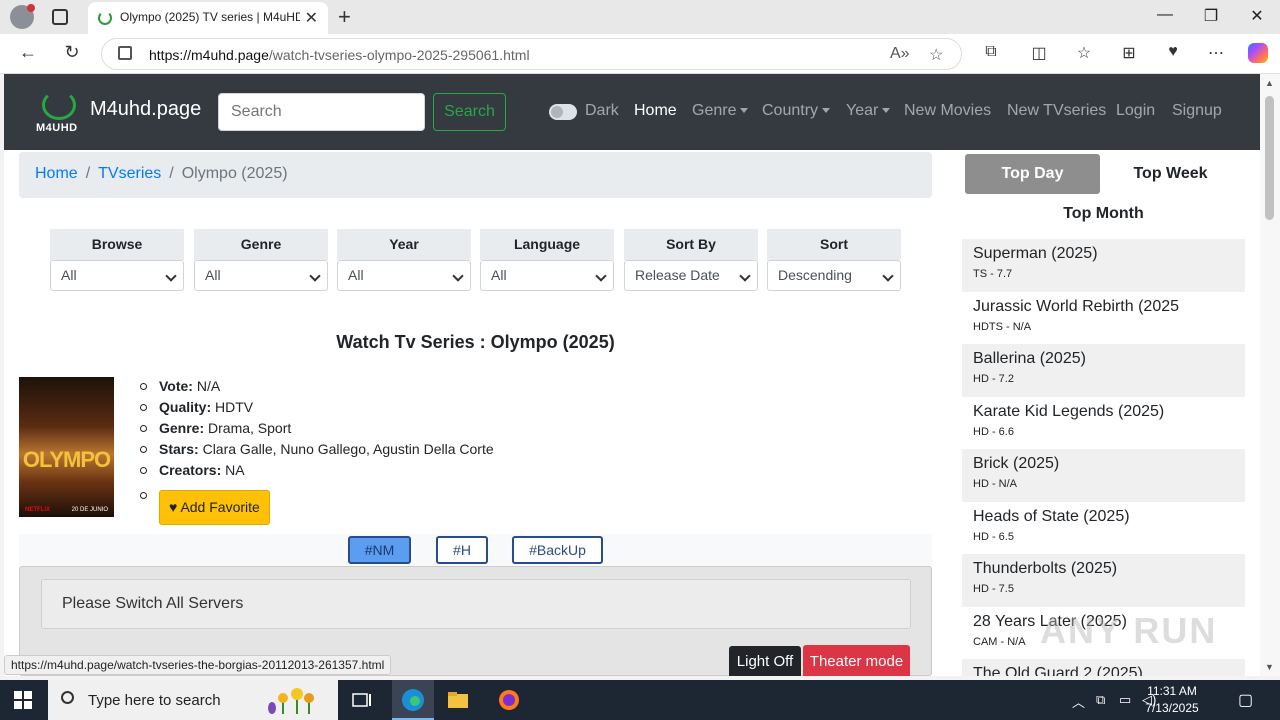 Image resolution: width=1280 pixels, height=720 pixels. Describe the element at coordinates (475, 175) in the screenshot. I see `breadcrumb: Home / TVseries / Olympo (2025)` at that location.